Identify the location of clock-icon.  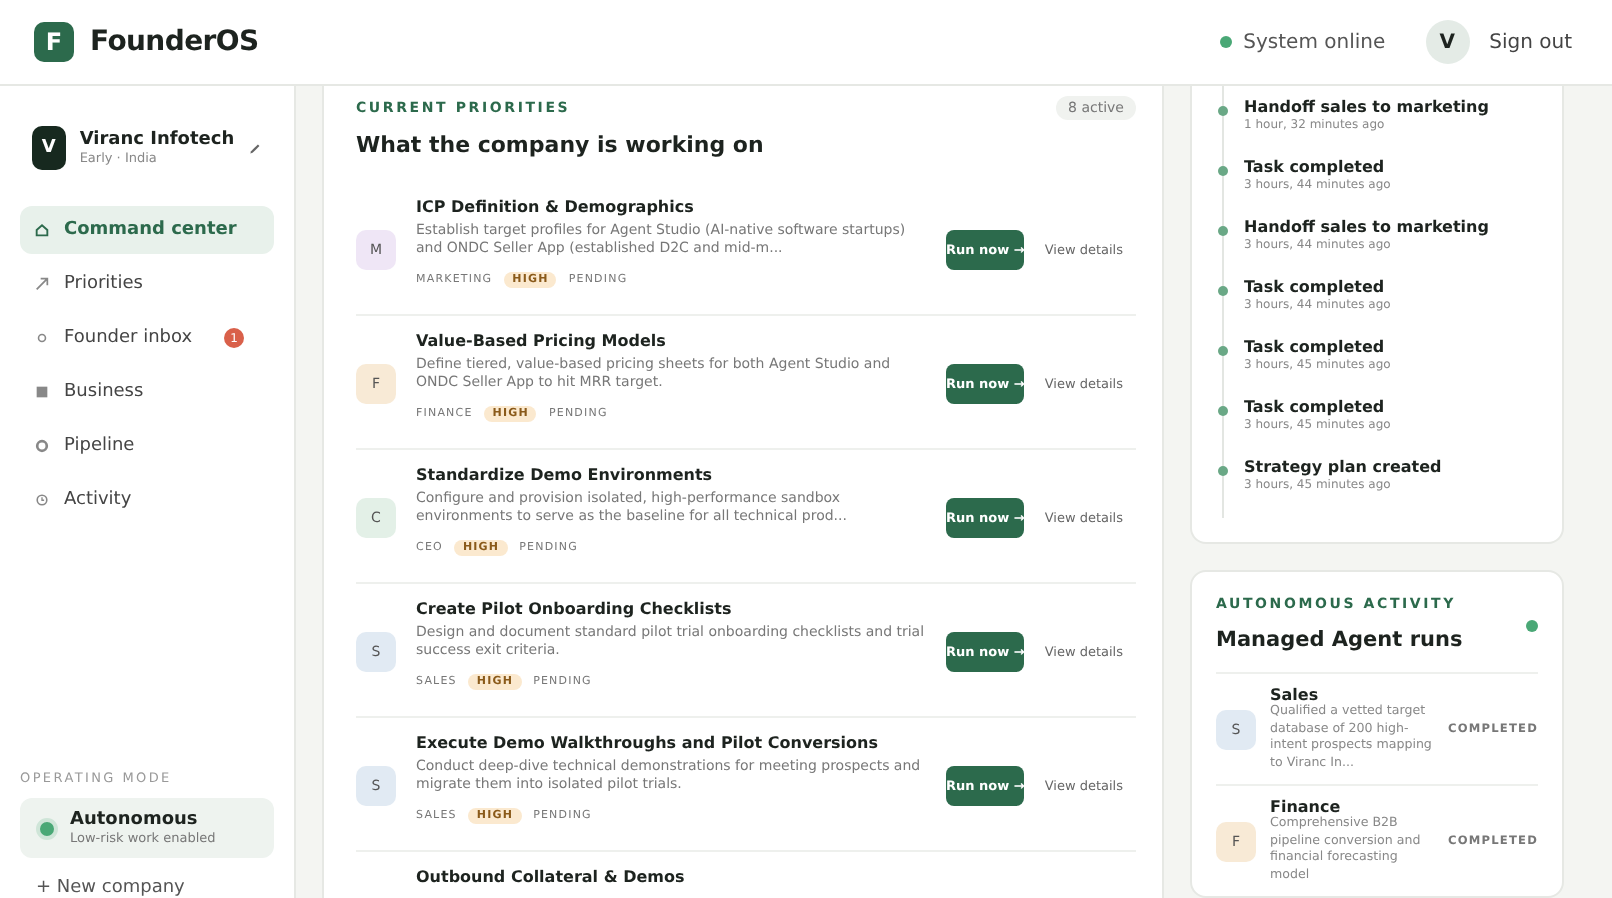
(42, 500).